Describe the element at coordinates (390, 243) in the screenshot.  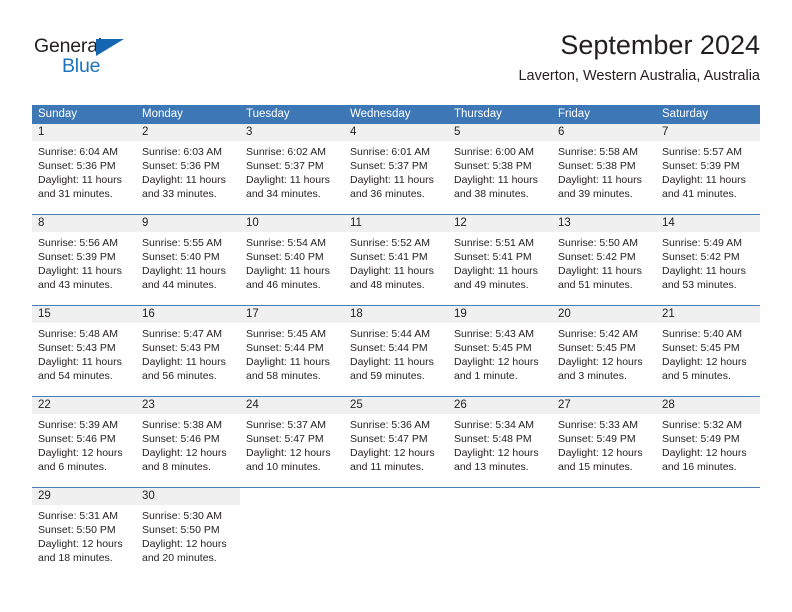
I see `sunrise-text: Sunrise: 5:52 AM` at that location.